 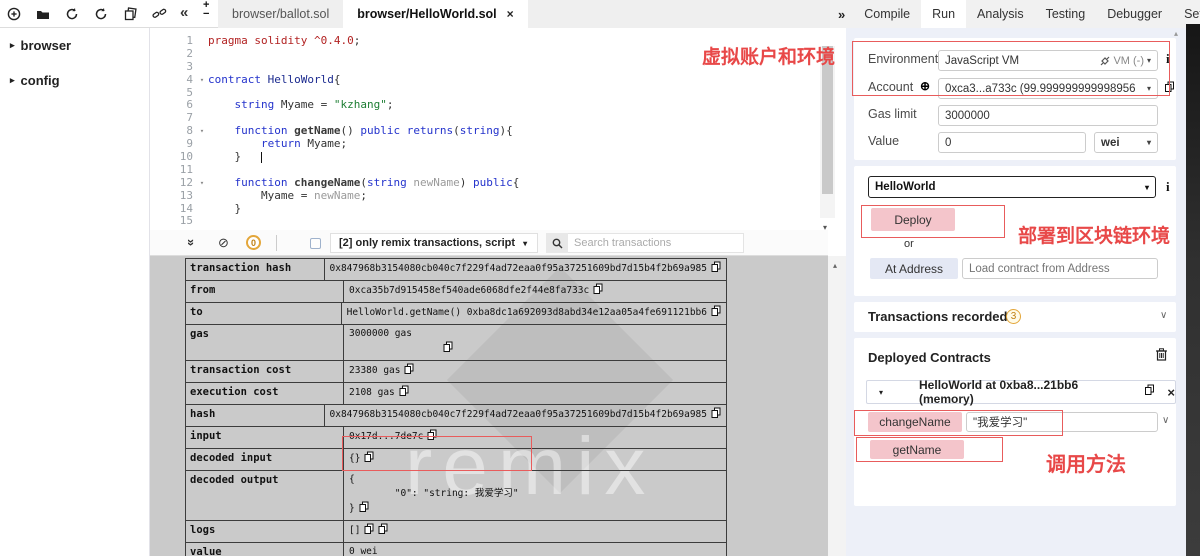 What do you see at coordinates (1048, 60) in the screenshot?
I see `environment-select: JavaScript VM VM (-) ▾` at bounding box center [1048, 60].